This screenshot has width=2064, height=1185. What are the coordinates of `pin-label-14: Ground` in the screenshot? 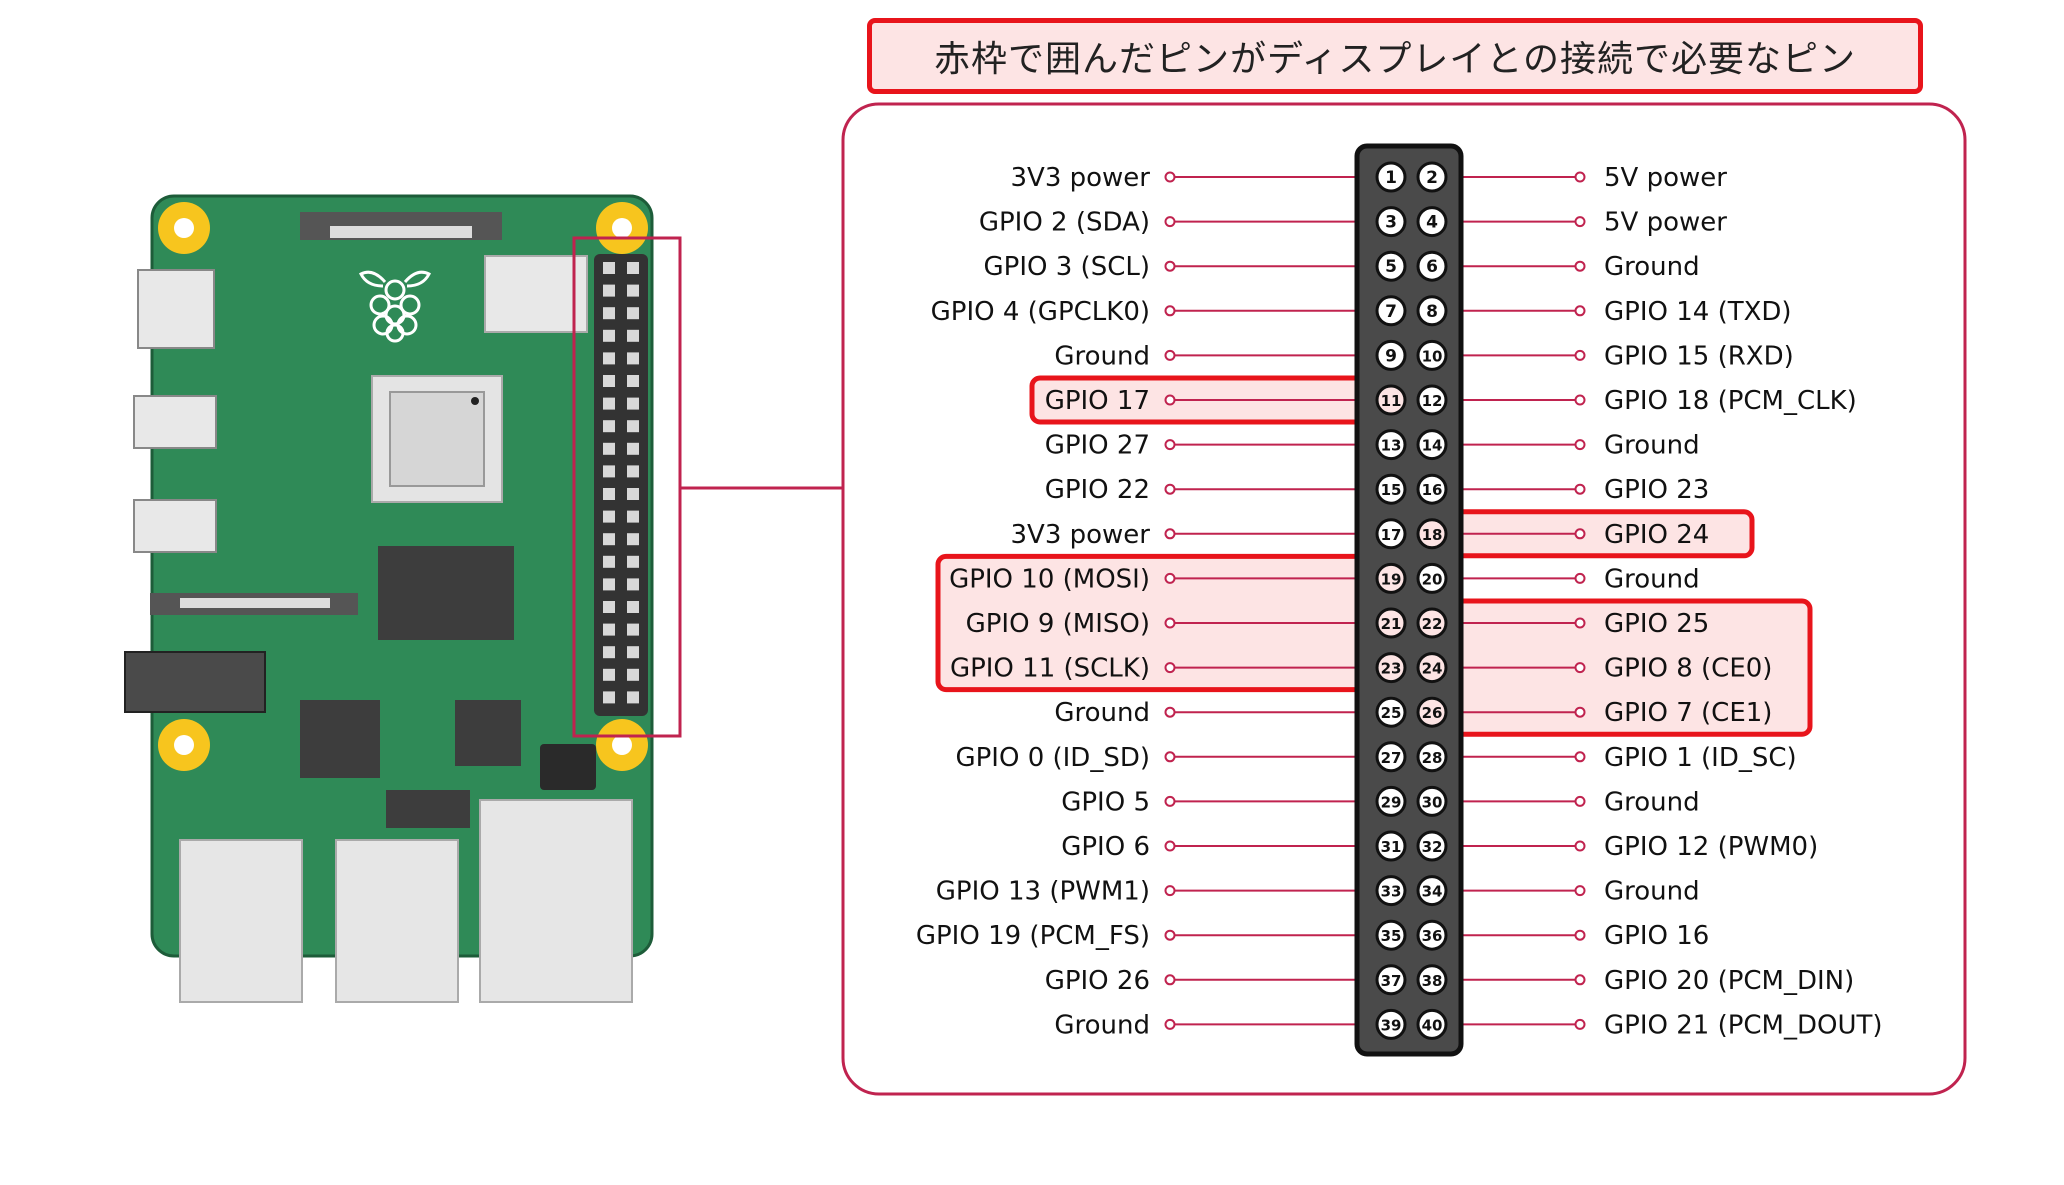 It's located at (1652, 446).